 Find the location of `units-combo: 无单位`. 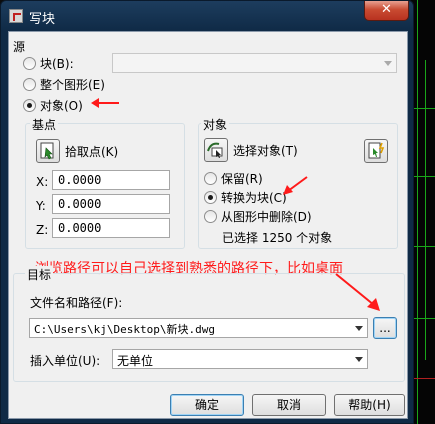

units-combo: 无单位 is located at coordinates (240, 359).